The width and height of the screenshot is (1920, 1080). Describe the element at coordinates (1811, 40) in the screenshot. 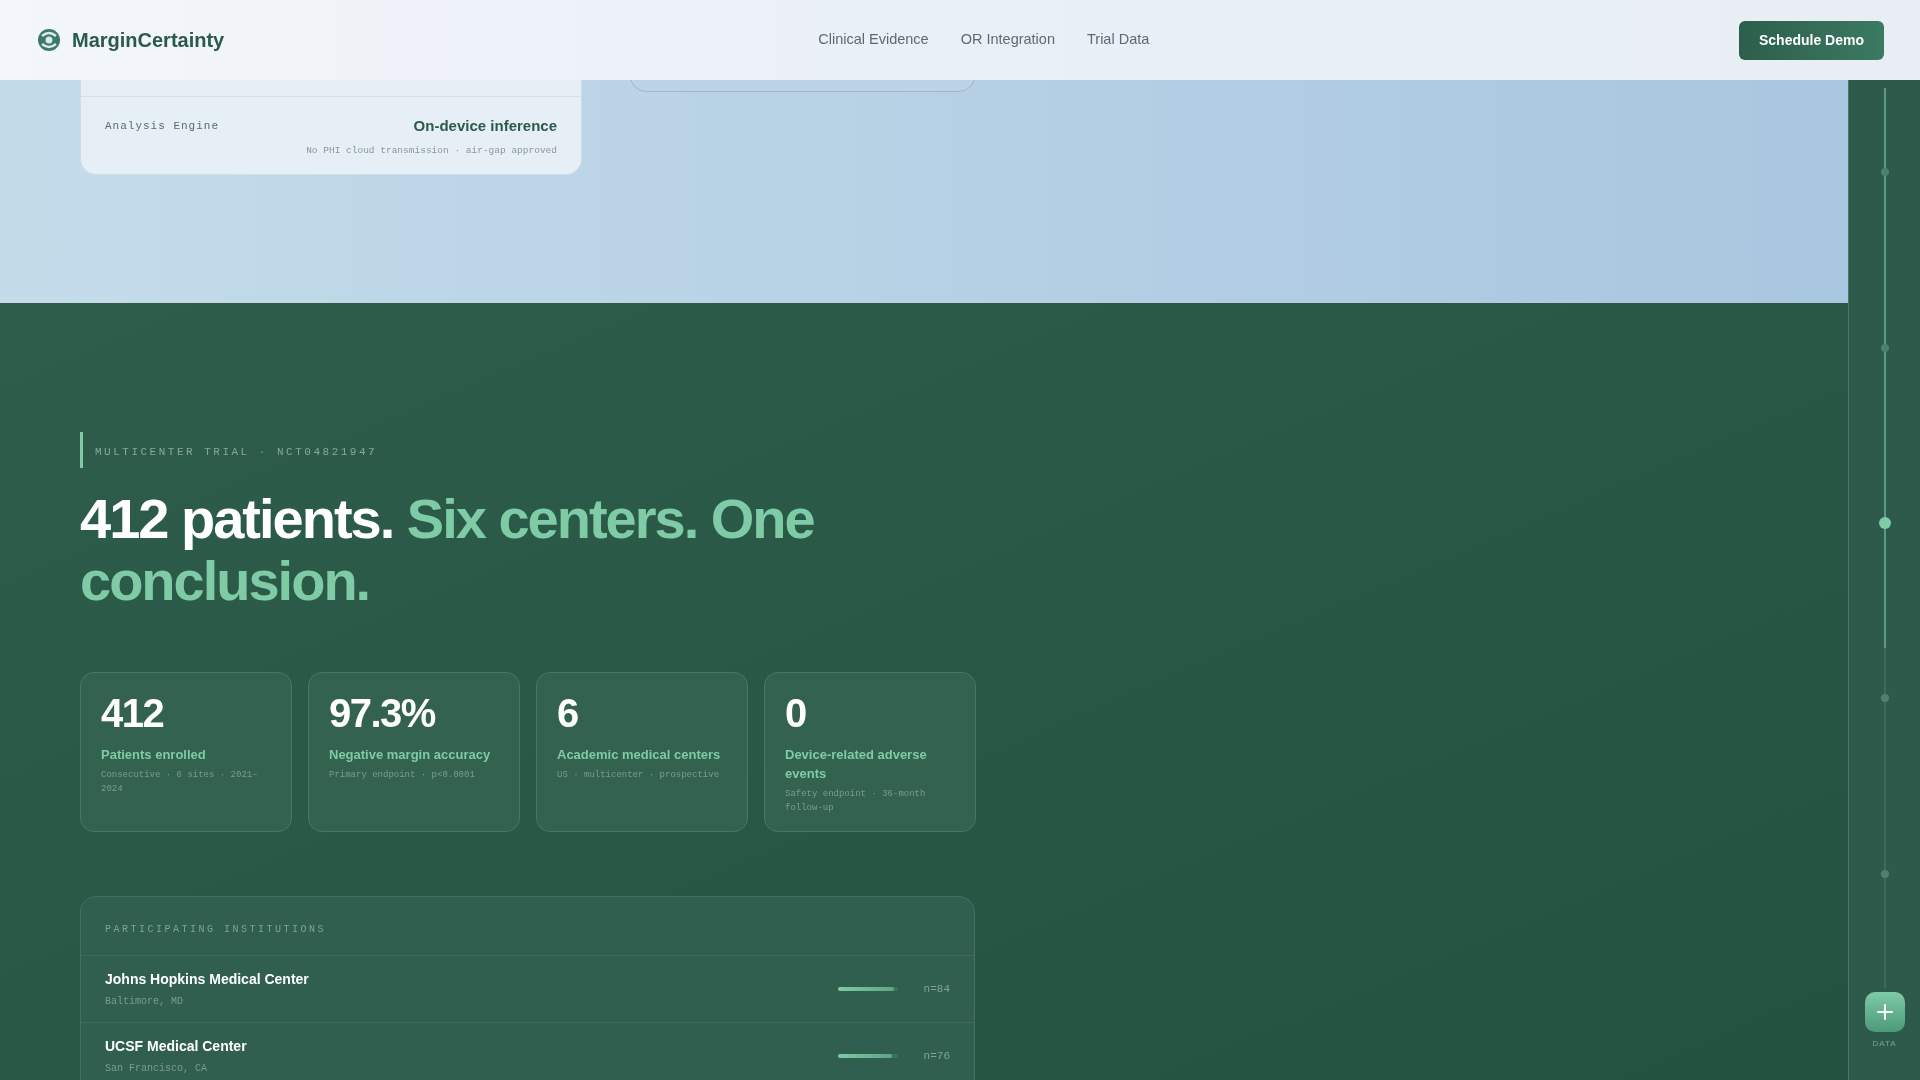

I see `schedule-demo-button: Schedule Demo` at that location.